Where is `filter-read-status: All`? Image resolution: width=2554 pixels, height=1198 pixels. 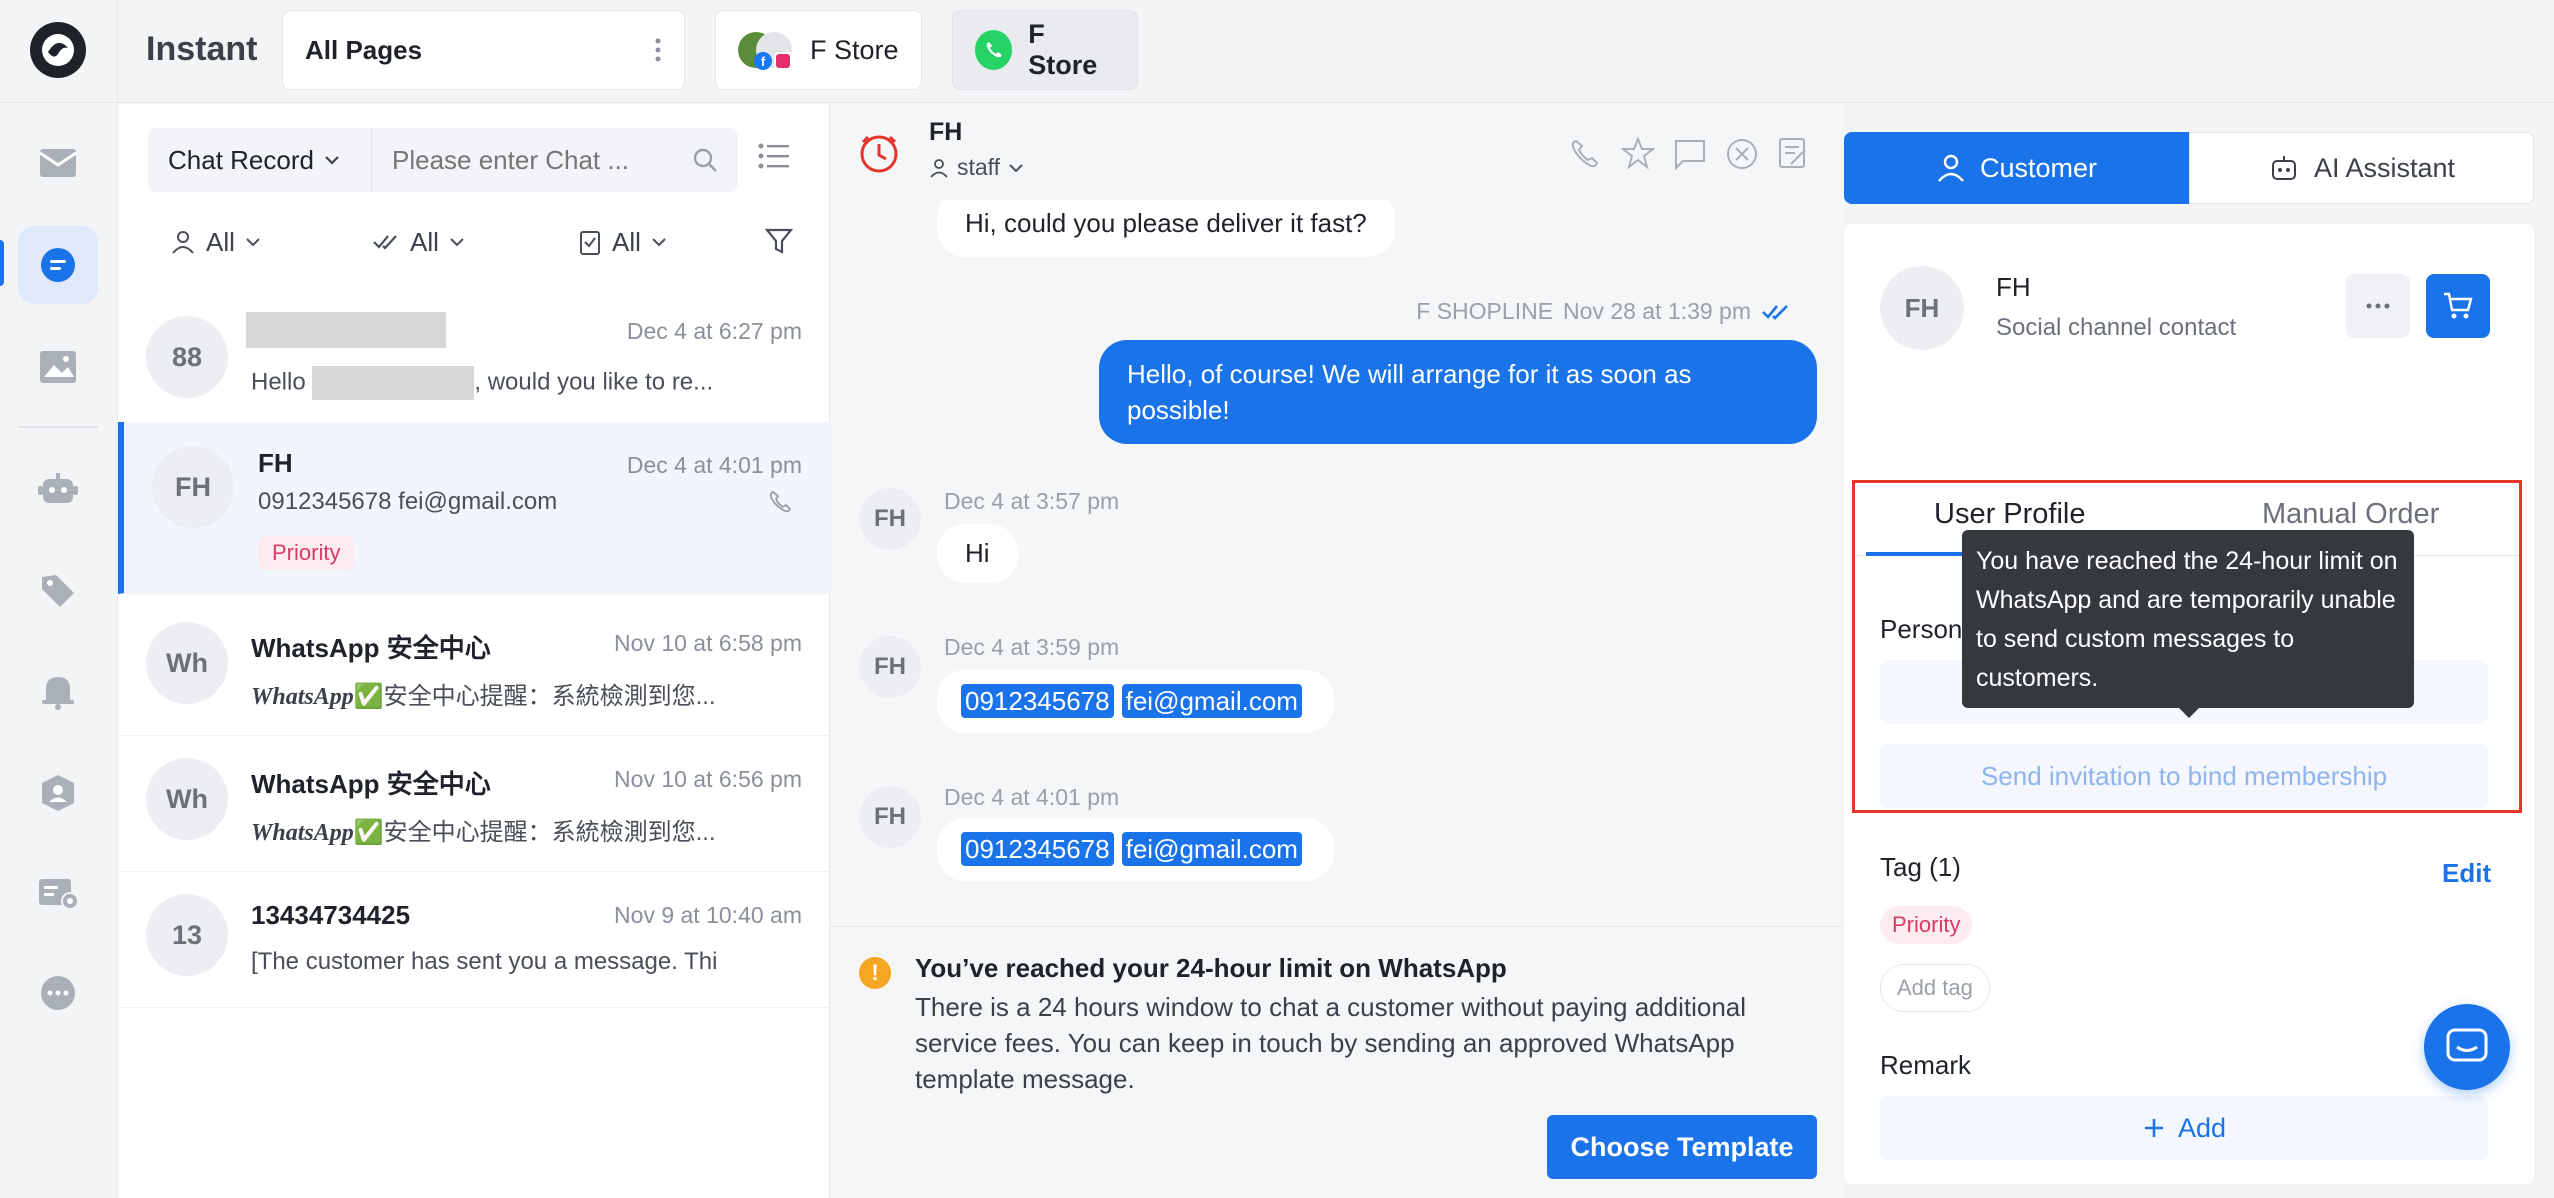 filter-read-status: All is located at coordinates (418, 242).